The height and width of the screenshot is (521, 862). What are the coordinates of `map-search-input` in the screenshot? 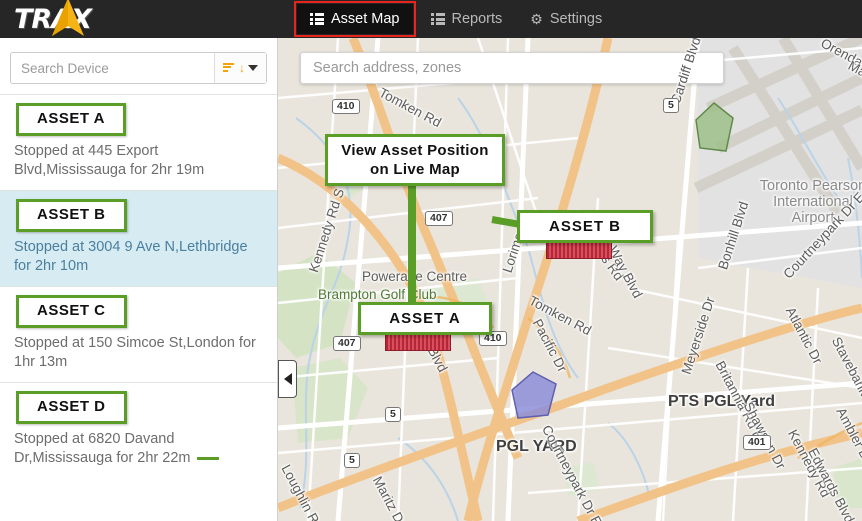 It's located at (512, 68).